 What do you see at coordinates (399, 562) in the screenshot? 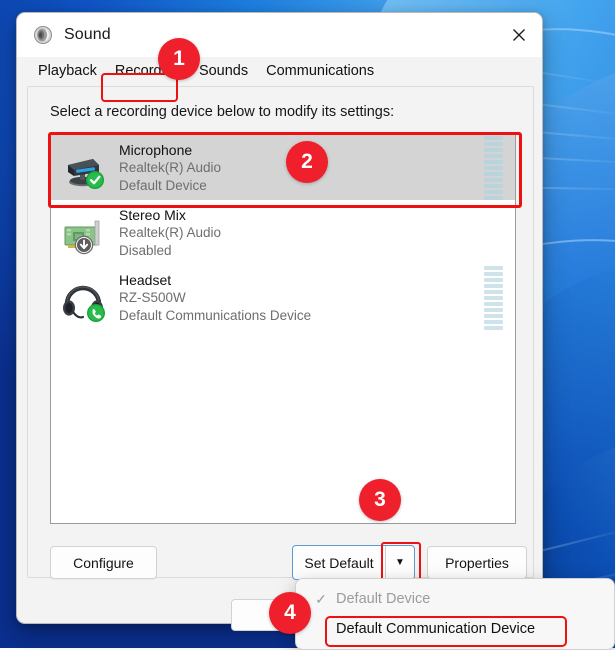
I see `chevron-down-icon: ▼` at bounding box center [399, 562].